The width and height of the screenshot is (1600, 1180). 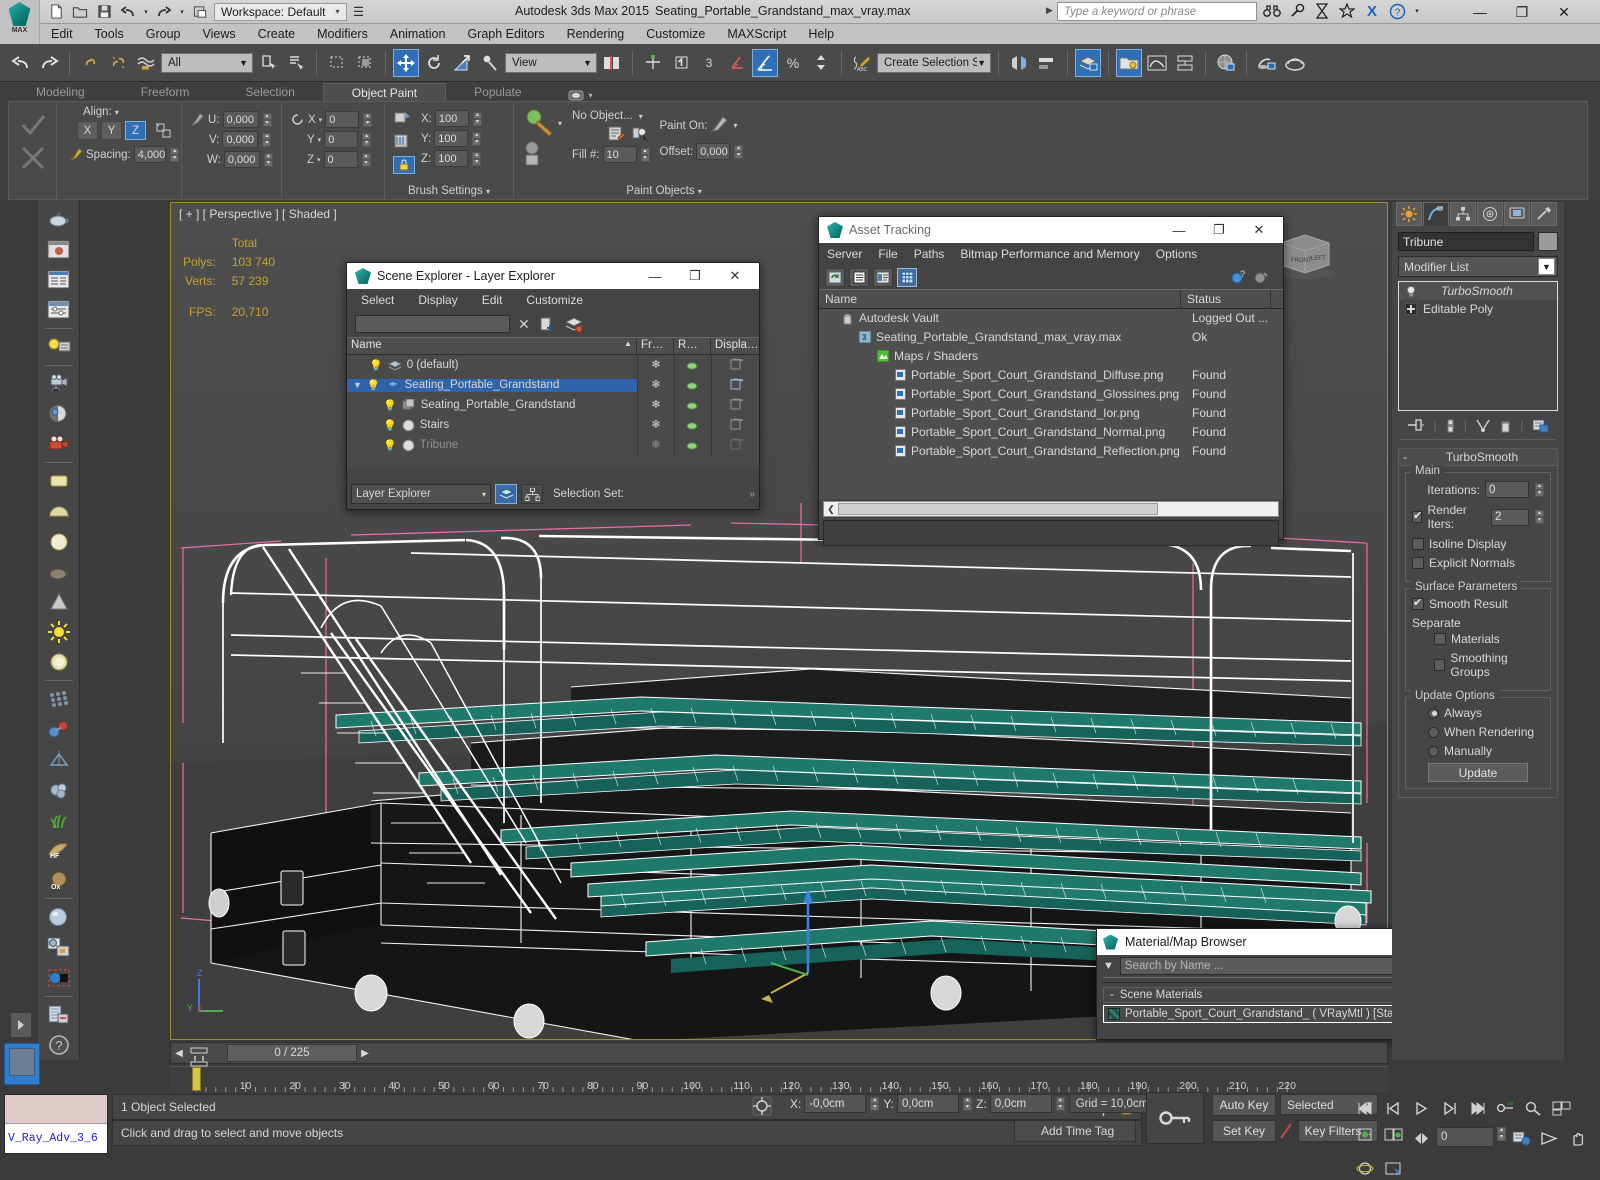 I want to click on scale-z-input: 100, so click(x=451, y=158).